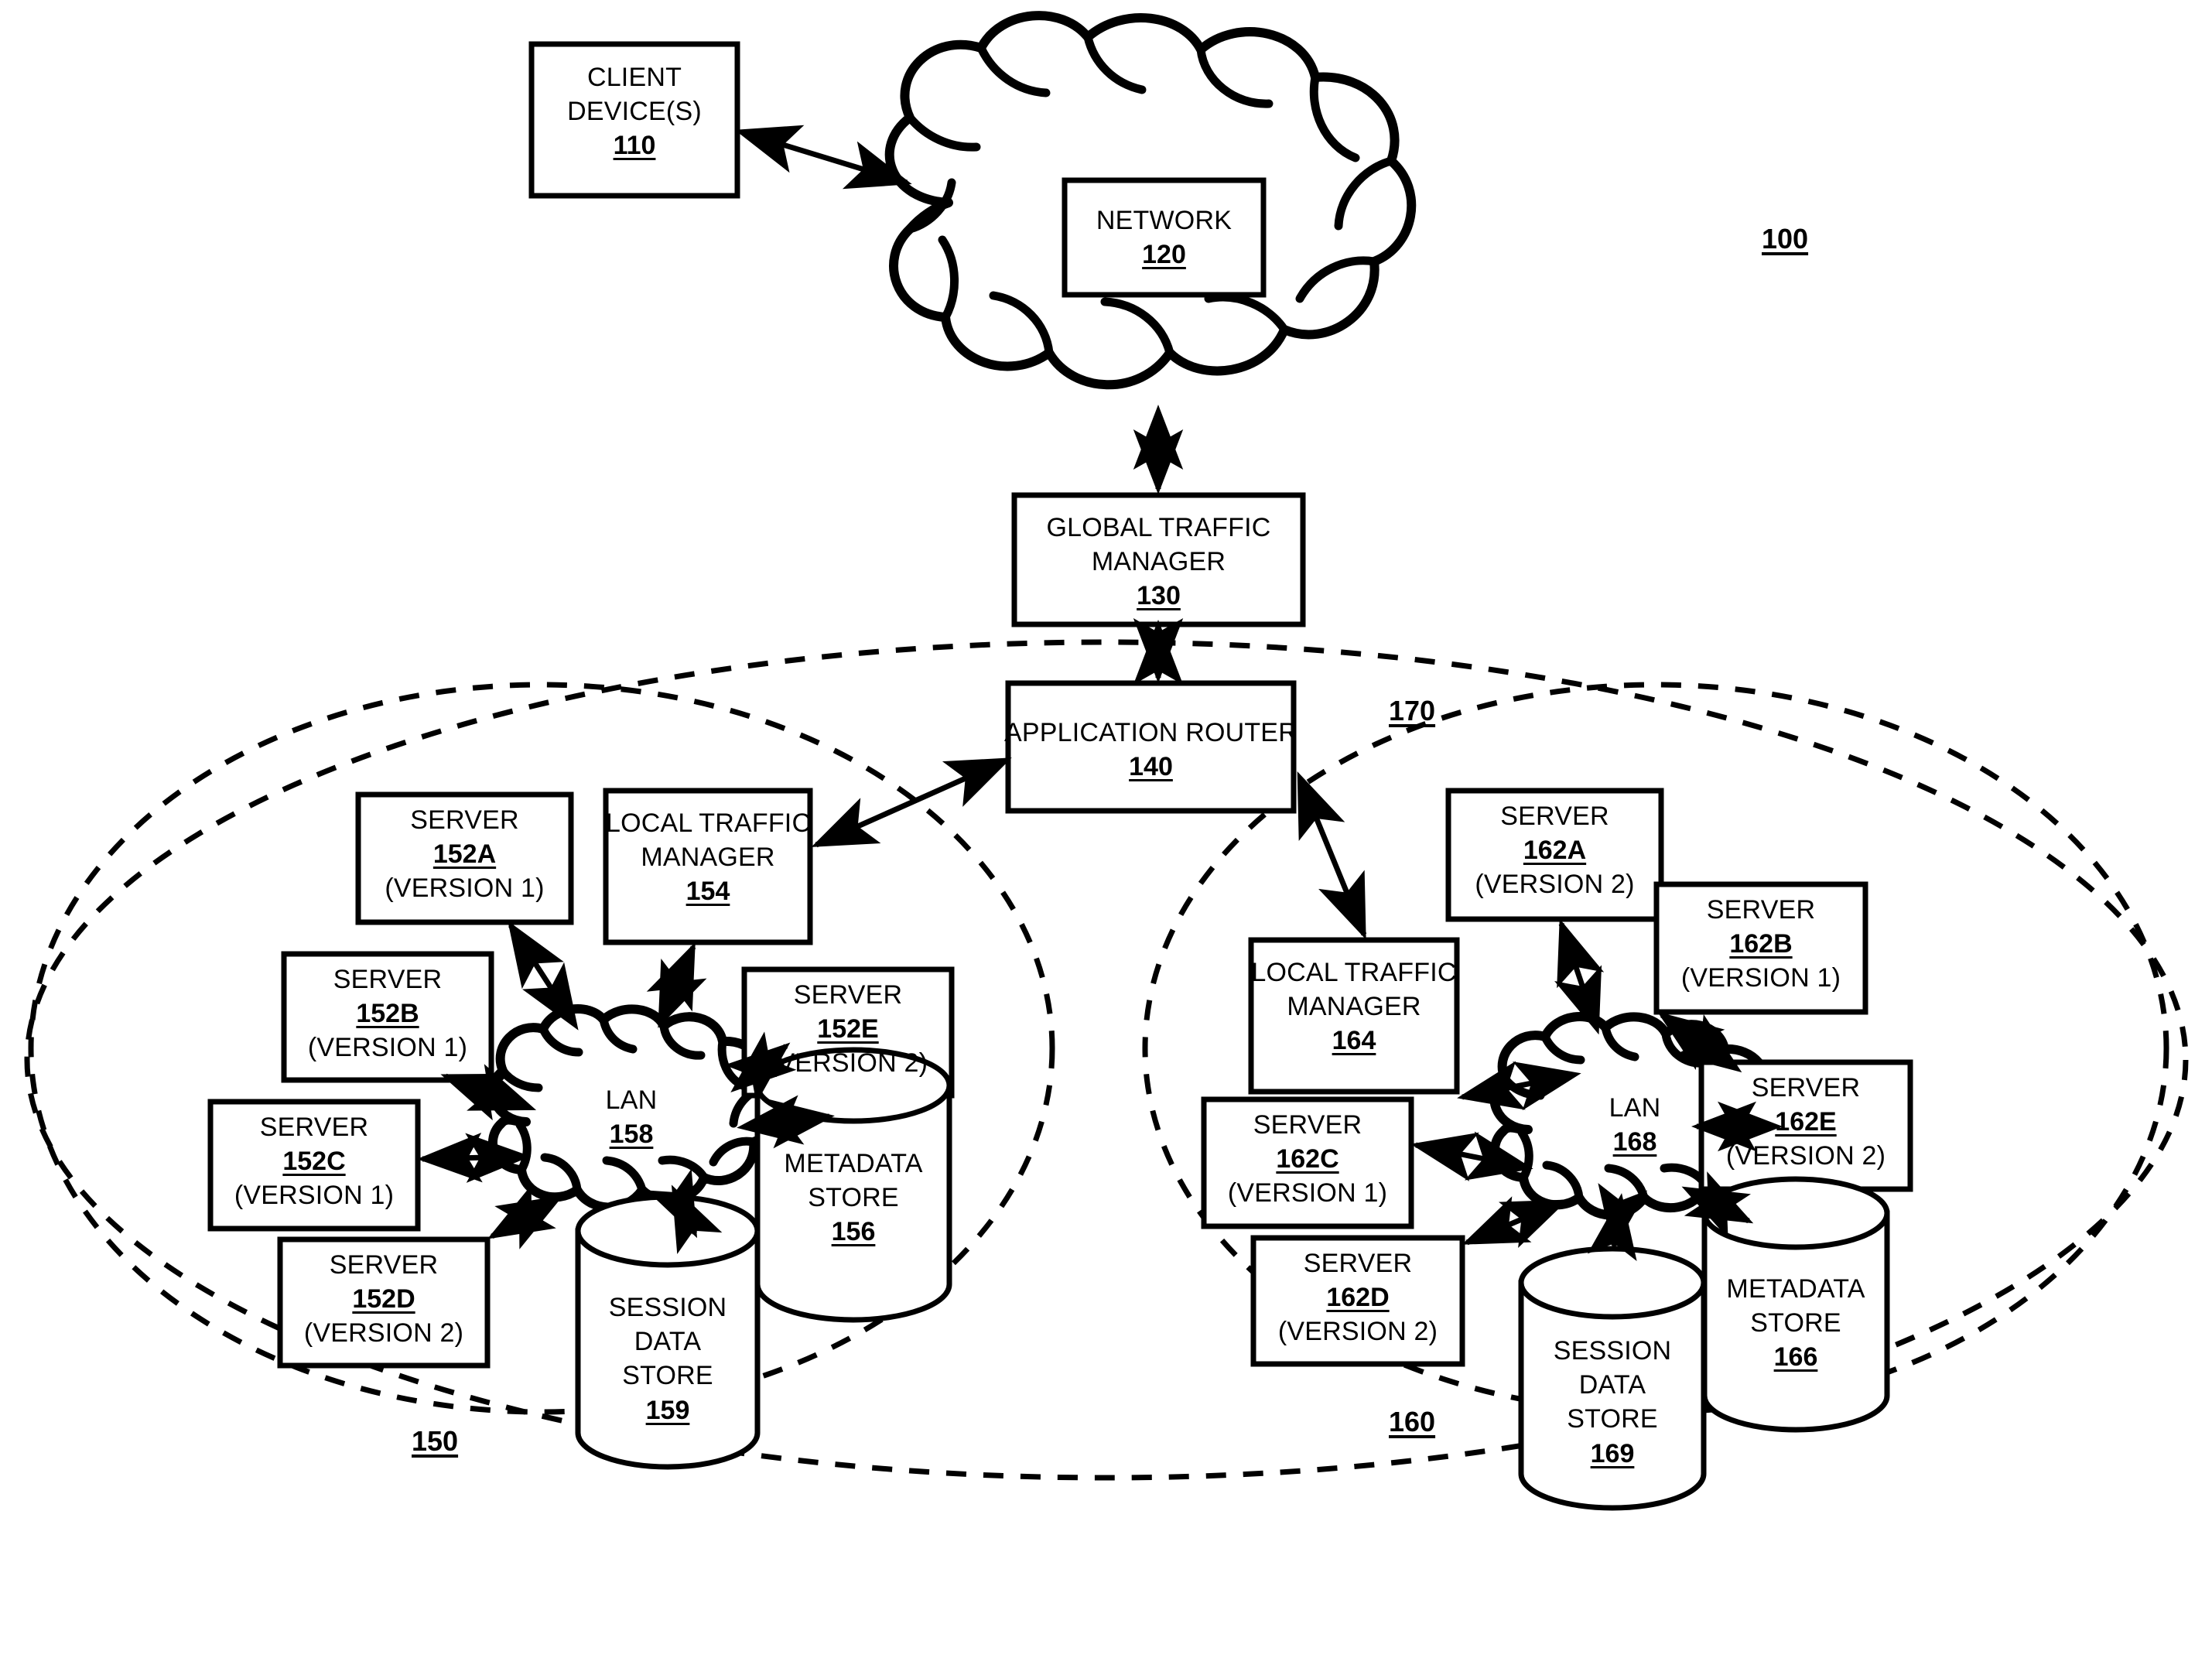 Image resolution: width=2212 pixels, height=1675 pixels. I want to click on server-162d-box, so click(1357, 1301).